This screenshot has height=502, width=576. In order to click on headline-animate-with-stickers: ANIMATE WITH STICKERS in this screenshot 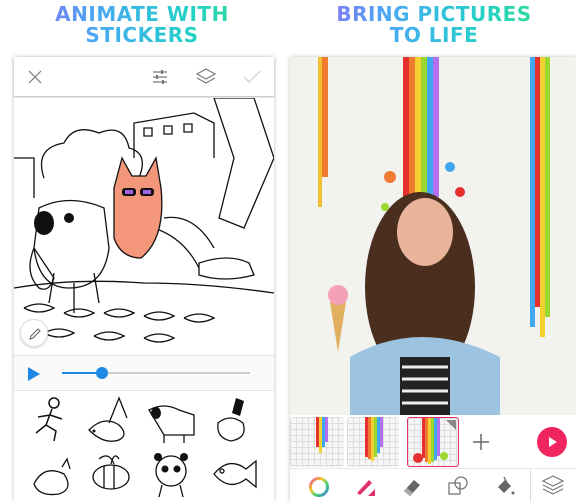, I will do `click(142, 25)`.